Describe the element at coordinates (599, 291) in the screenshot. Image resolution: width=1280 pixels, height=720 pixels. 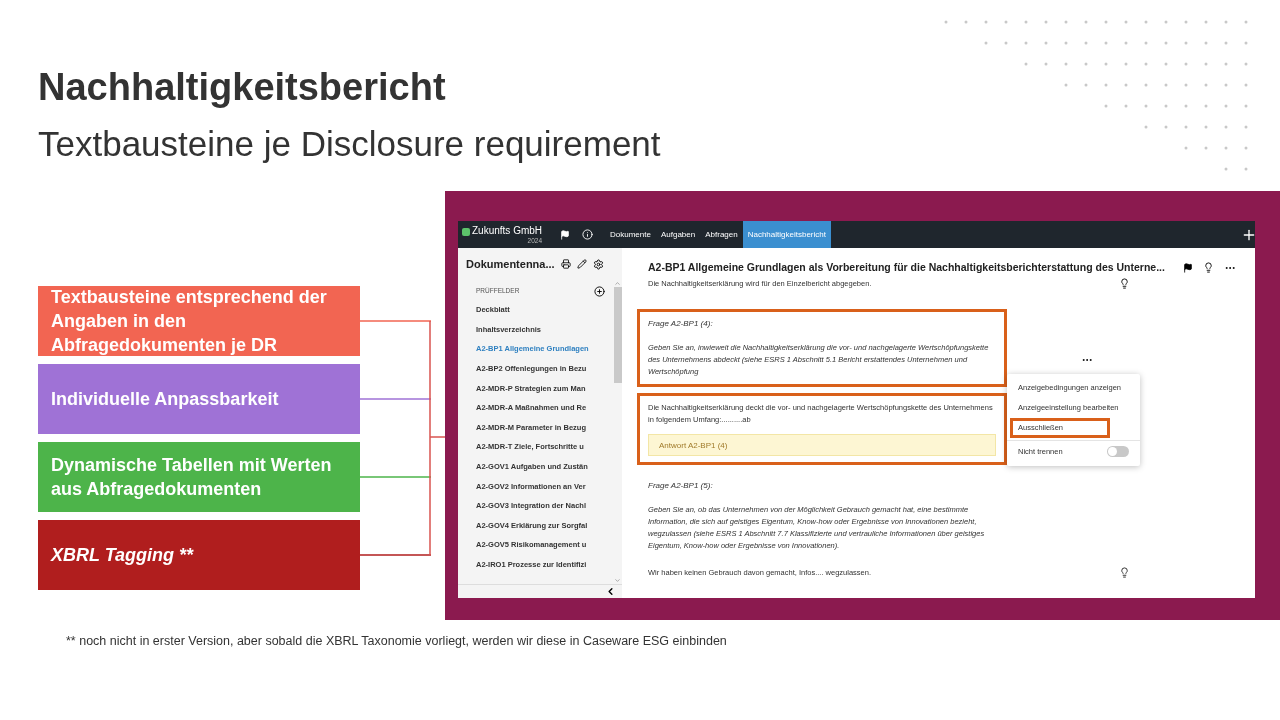
I see `add-icon` at that location.